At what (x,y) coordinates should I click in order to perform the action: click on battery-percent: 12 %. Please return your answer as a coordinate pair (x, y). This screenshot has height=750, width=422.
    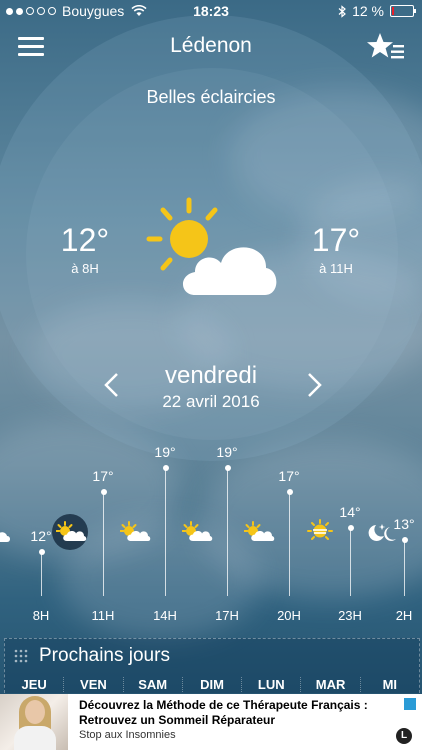
    Looking at the image, I should click on (368, 11).